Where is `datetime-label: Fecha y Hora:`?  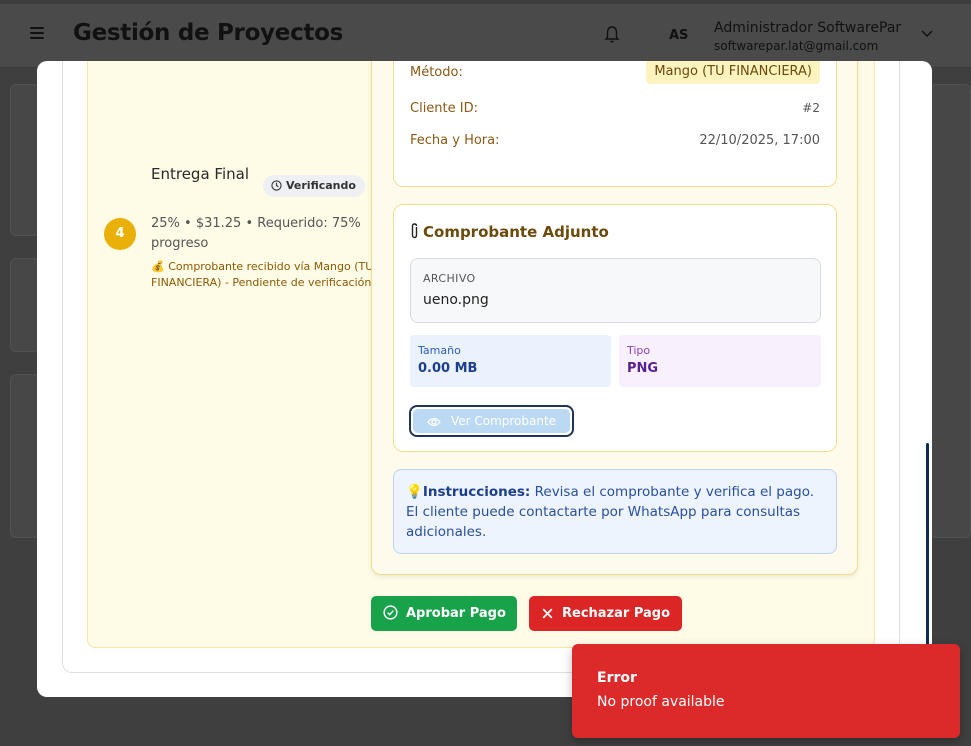
datetime-label: Fecha y Hora: is located at coordinates (455, 140).